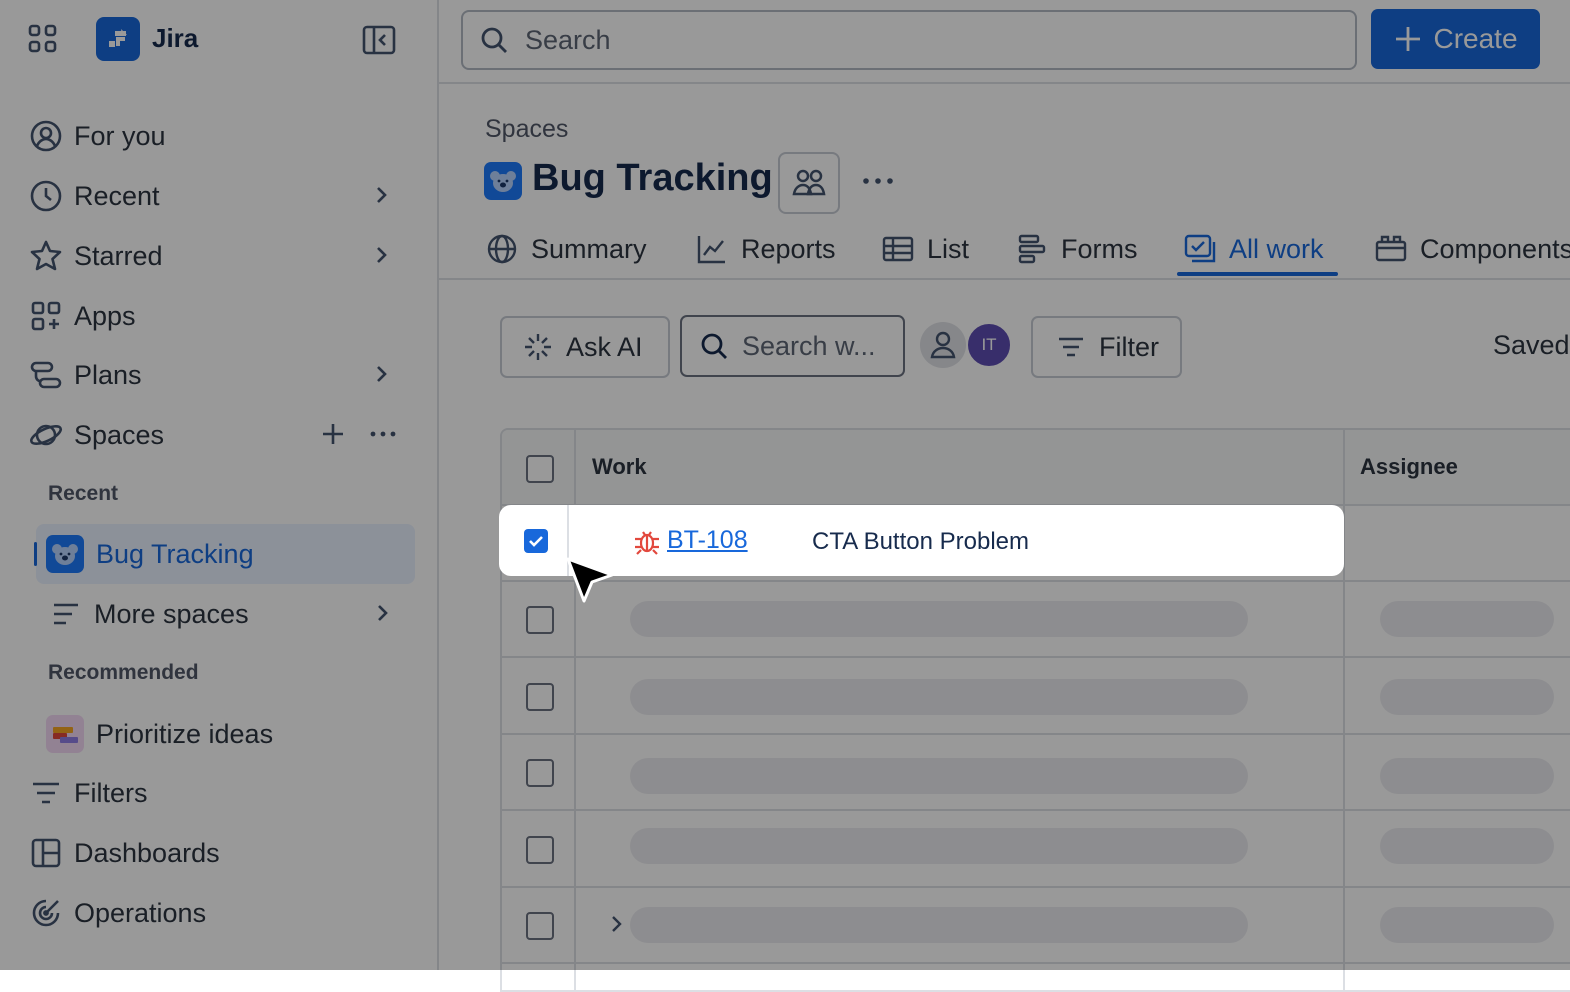 This screenshot has height=992, width=1570. Describe the element at coordinates (540, 469) in the screenshot. I see `select-all-checkbox` at that location.